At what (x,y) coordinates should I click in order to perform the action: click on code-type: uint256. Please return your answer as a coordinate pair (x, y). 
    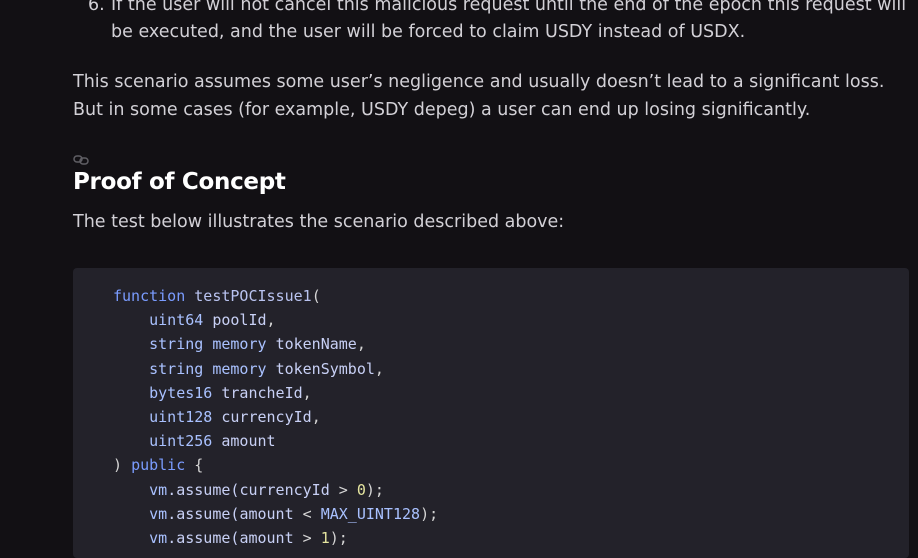
    Looking at the image, I should click on (181, 441).